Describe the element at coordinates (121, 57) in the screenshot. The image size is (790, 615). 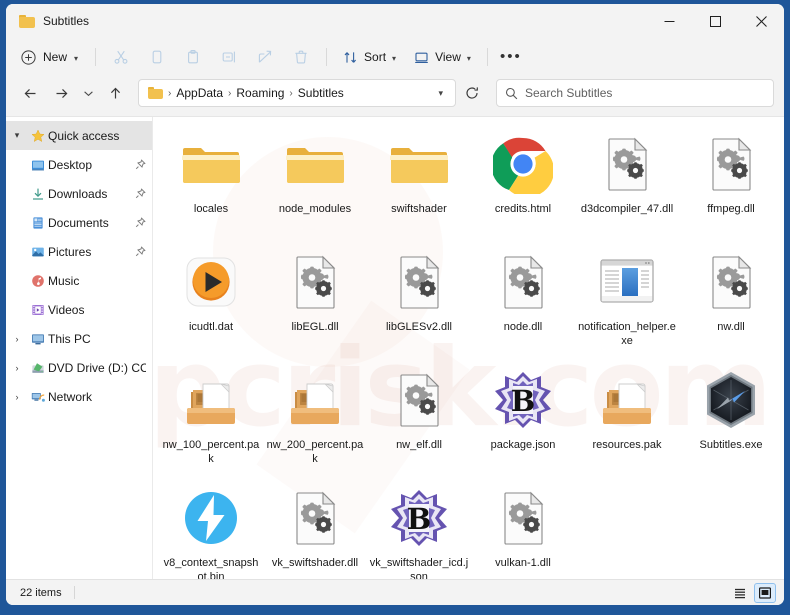
I see `cut-icon` at that location.